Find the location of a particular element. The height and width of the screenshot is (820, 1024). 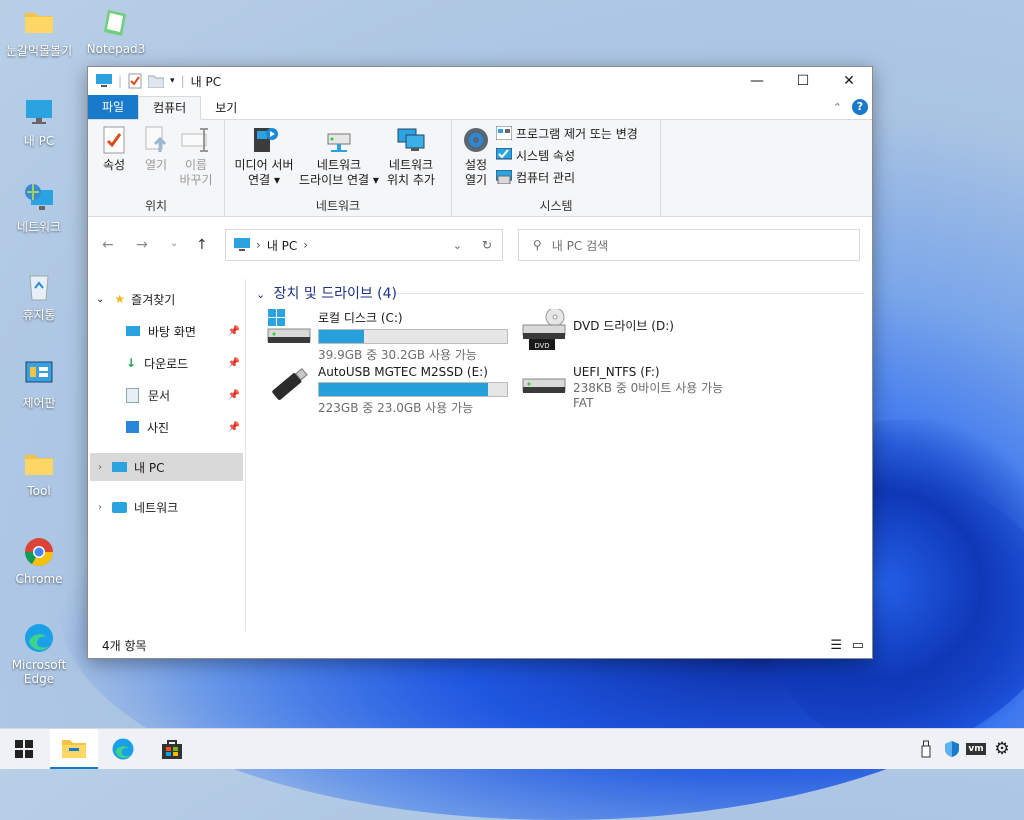

drive-e-name: AutoUSB MGTEC M2SSD (E:) is located at coordinates (403, 372).